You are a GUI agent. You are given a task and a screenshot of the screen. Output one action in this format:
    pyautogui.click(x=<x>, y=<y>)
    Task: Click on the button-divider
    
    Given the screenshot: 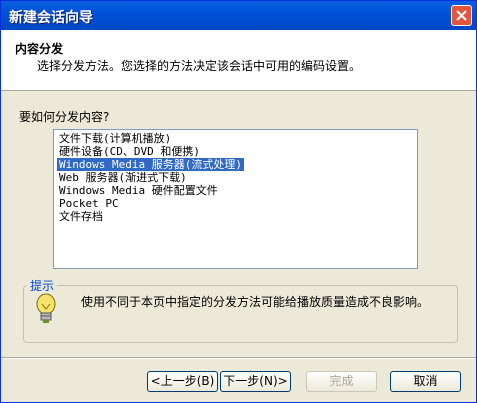 What is the action you would take?
    pyautogui.click(x=238, y=358)
    